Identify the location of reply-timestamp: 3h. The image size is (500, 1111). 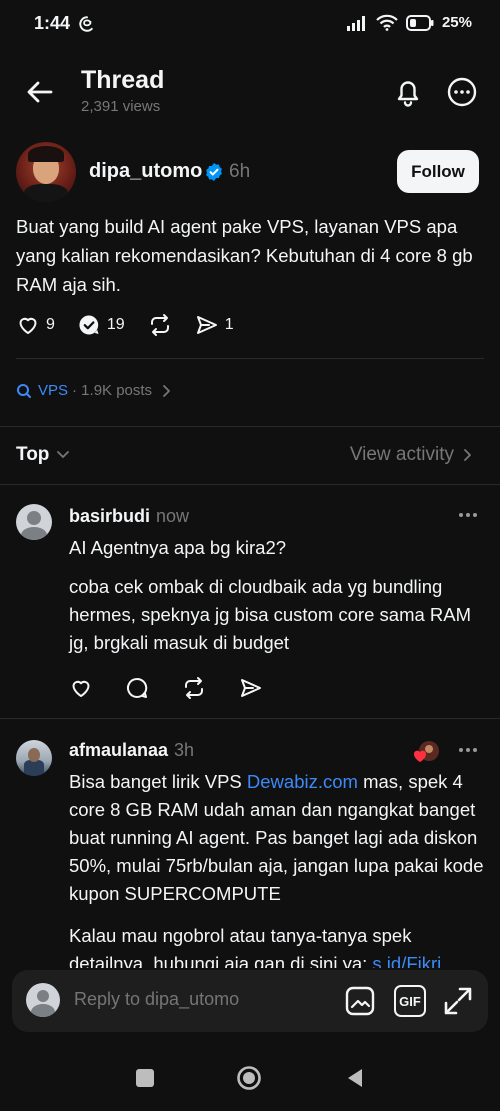
(184, 750).